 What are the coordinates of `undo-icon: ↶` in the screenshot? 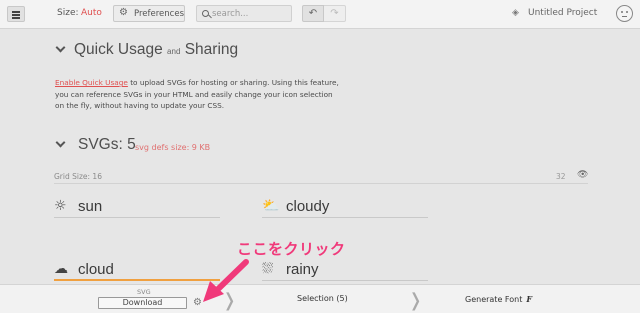 It's located at (313, 13).